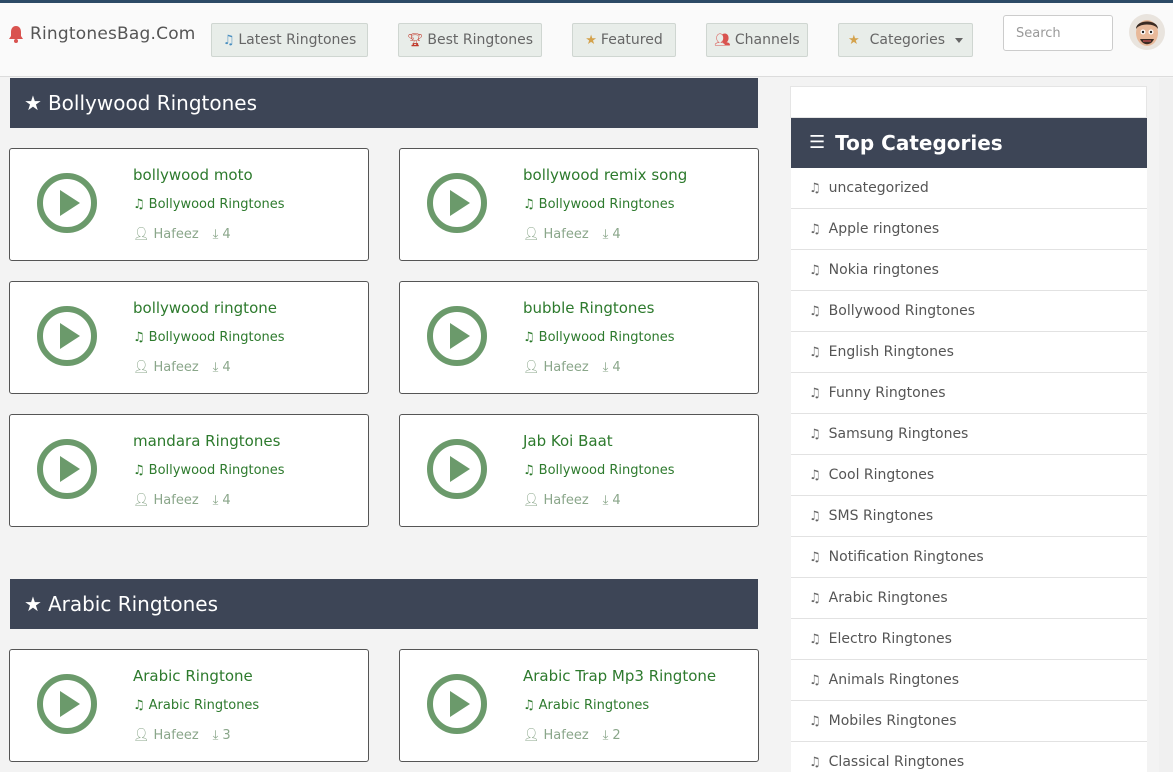 This screenshot has width=1173, height=772. What do you see at coordinates (594, 705) in the screenshot?
I see `category-label: Arabic Ringtones` at bounding box center [594, 705].